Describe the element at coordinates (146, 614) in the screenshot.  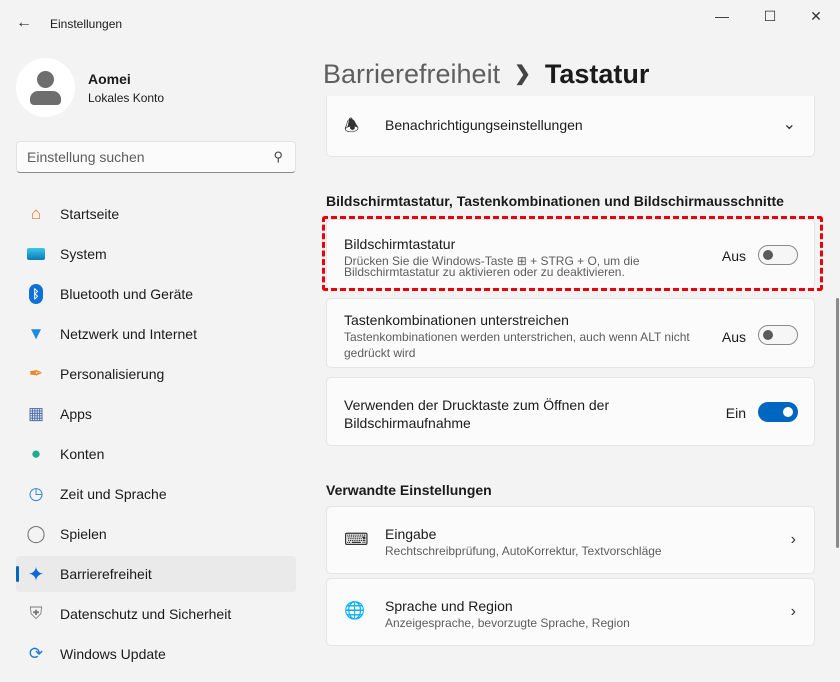
I see `sidebar-item-label: Datenschutz und Sicherheit` at that location.